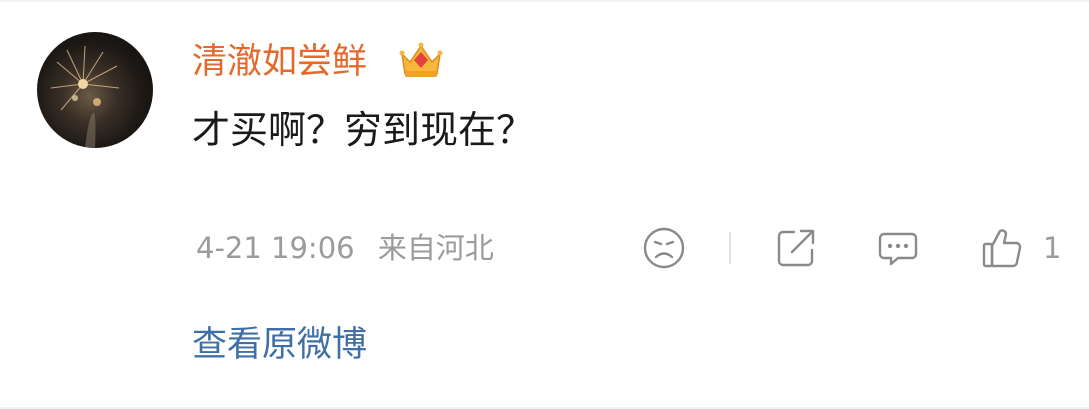  I want to click on top-divider, so click(544, 1).